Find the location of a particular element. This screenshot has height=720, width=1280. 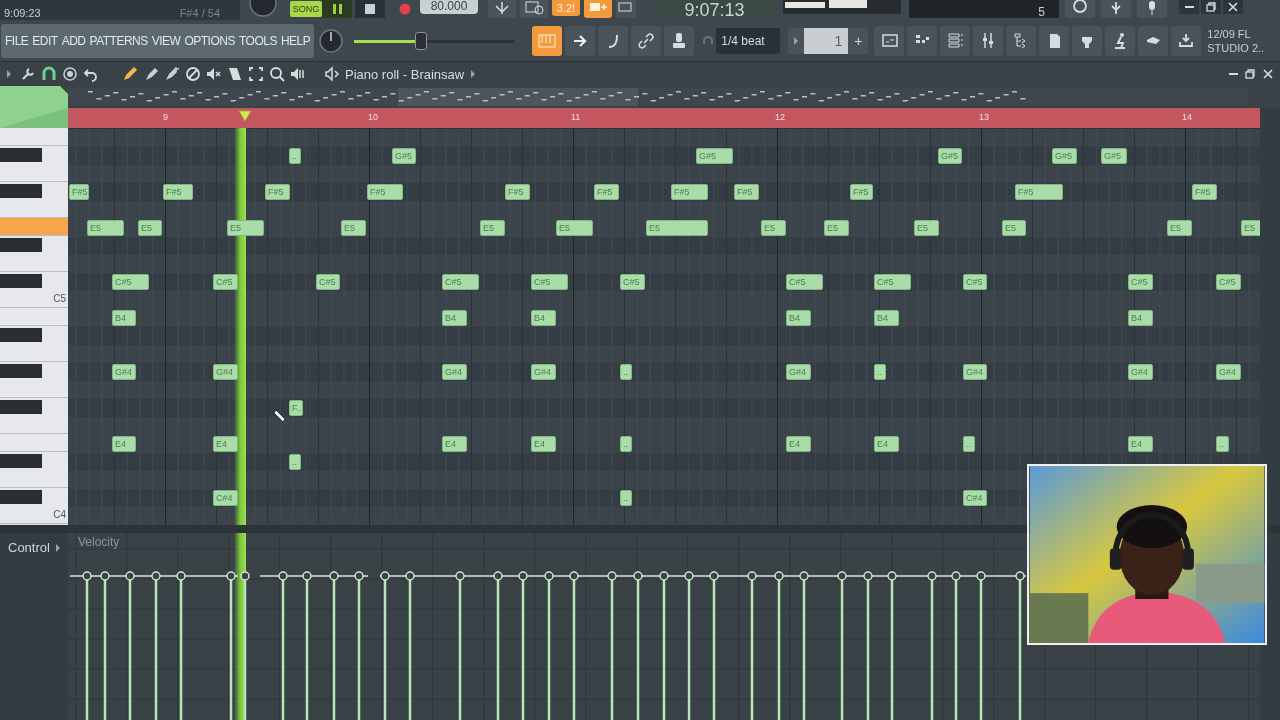

menu-item: OPTIONS is located at coordinates (209, 40).